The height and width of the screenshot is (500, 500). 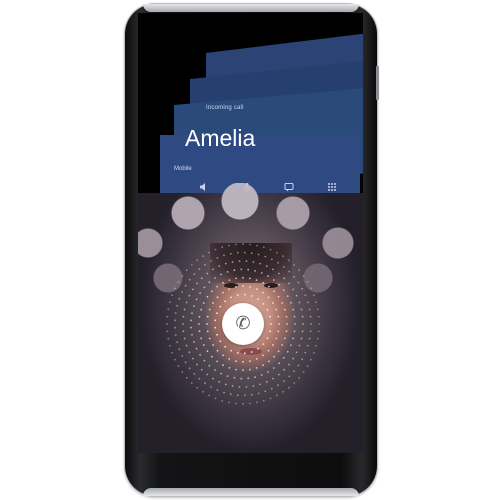 I want to click on phone-icon: ✆, so click(x=243, y=323).